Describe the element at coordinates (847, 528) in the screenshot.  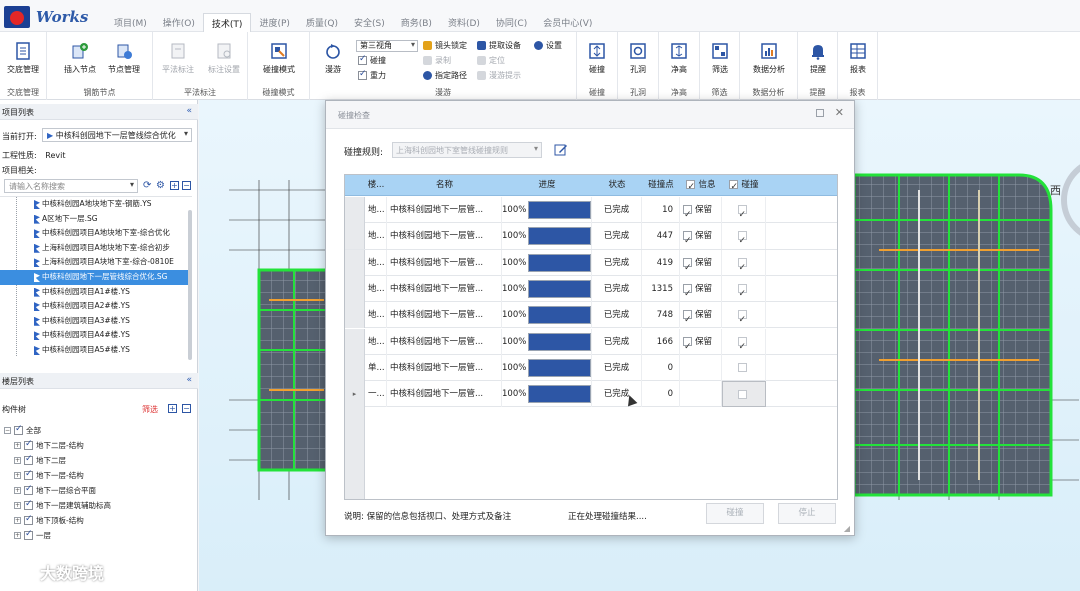
I see `resize-grip-icon: ◢` at that location.